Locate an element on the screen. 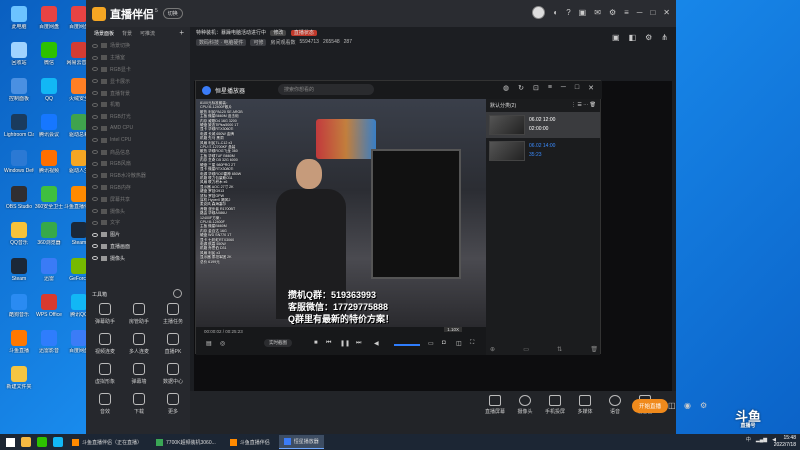  desktop-icon: 回收站 is located at coordinates (19, 54).